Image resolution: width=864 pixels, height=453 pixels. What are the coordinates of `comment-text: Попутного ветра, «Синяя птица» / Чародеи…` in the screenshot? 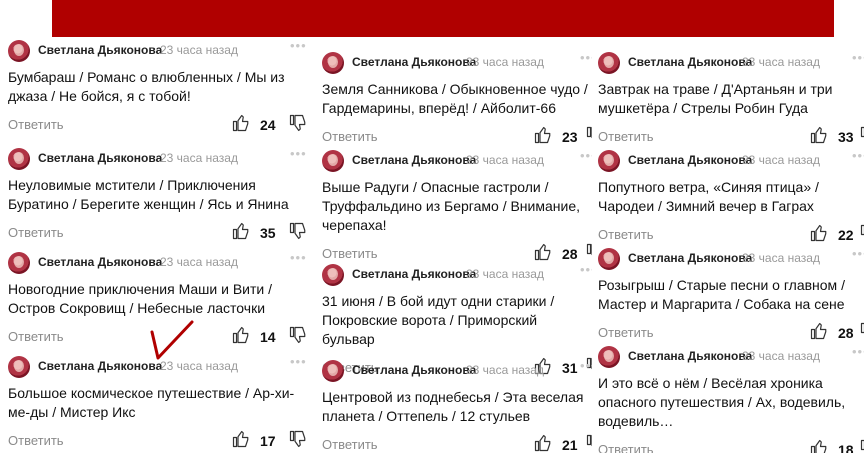 It's located at (708, 196).